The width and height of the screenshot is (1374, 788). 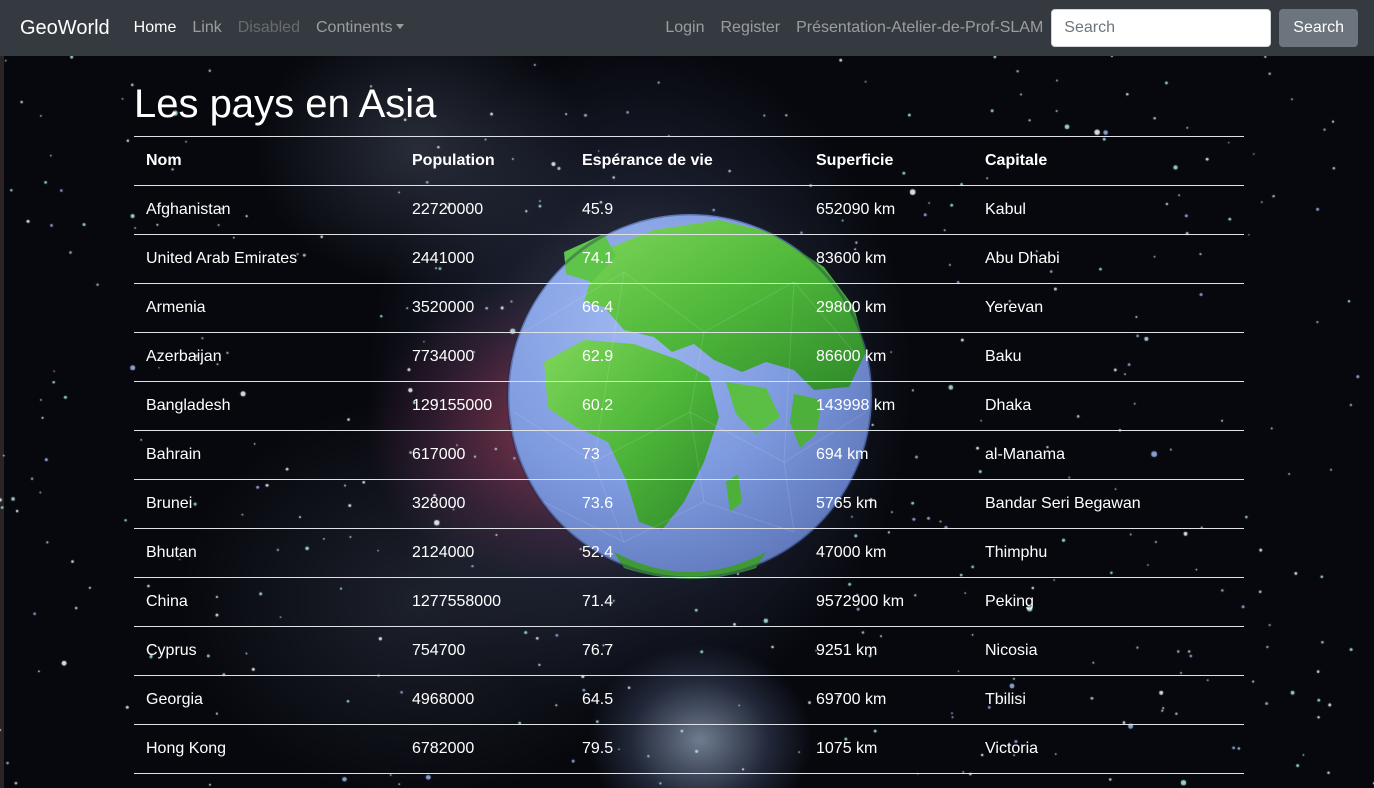 I want to click on cell-capital: Tbilisi, so click(x=1108, y=700).